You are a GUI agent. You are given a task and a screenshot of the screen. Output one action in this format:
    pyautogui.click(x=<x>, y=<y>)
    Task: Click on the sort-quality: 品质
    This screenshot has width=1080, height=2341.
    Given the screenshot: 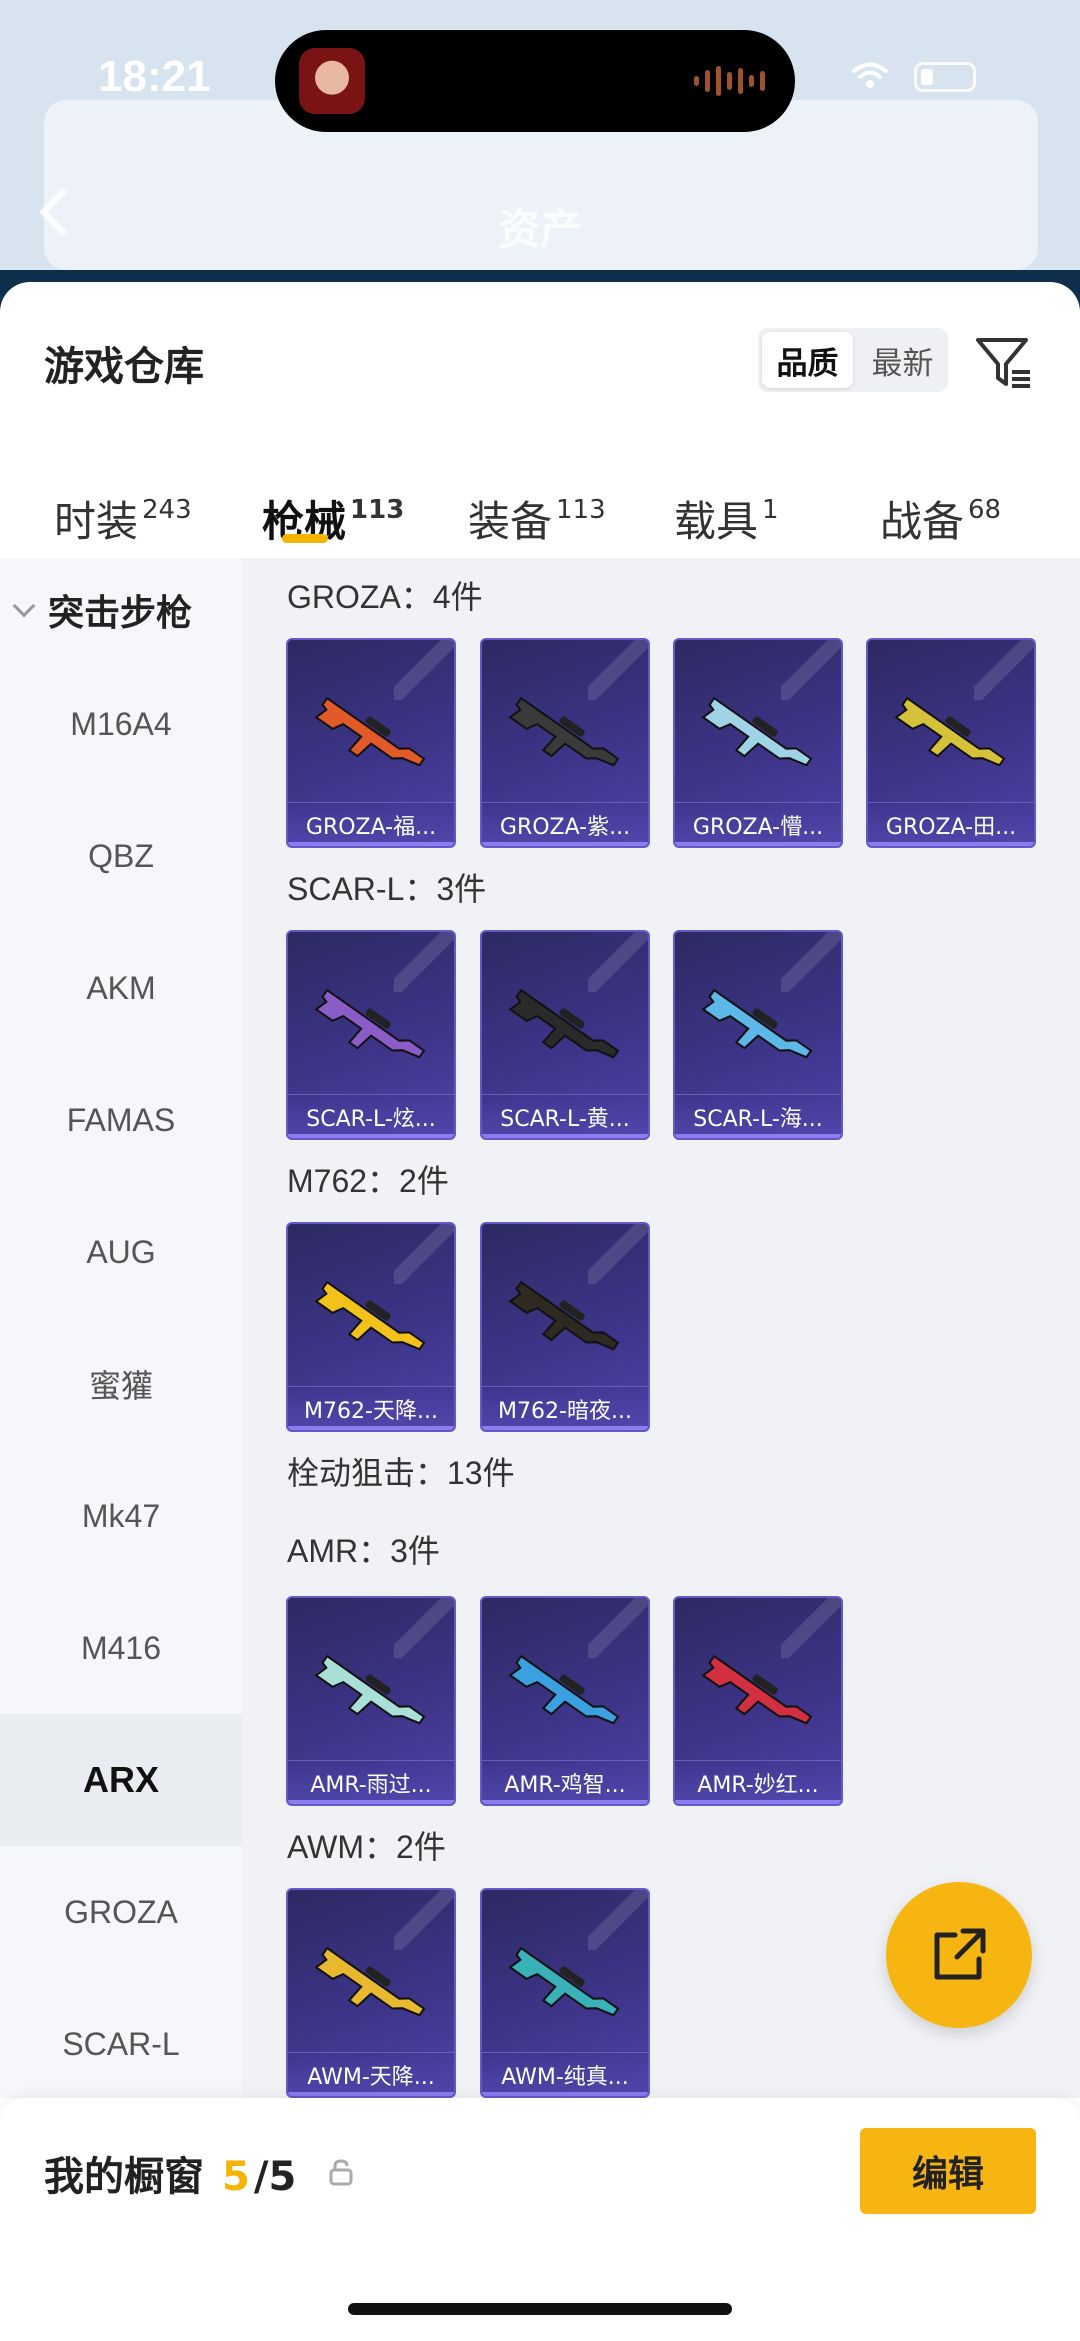 What is the action you would take?
    pyautogui.click(x=807, y=360)
    